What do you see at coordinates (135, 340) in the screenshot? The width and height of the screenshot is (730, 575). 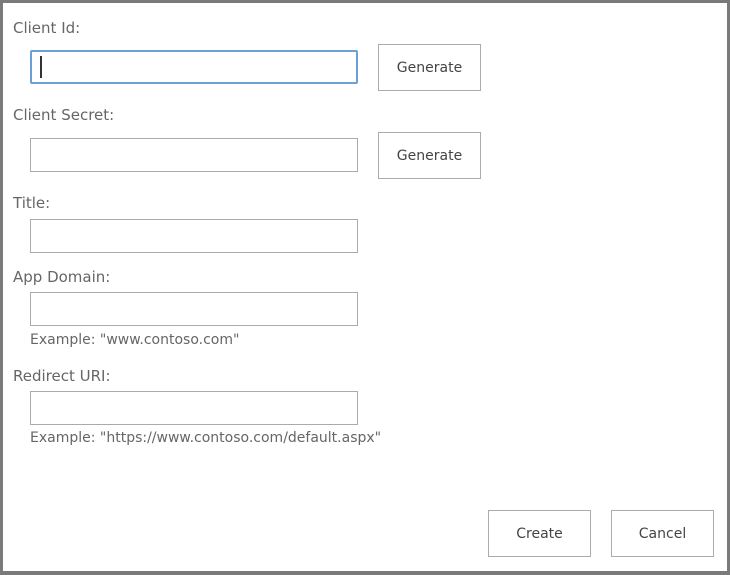 I see `app-domain-example: Example: "www.contoso.com"` at bounding box center [135, 340].